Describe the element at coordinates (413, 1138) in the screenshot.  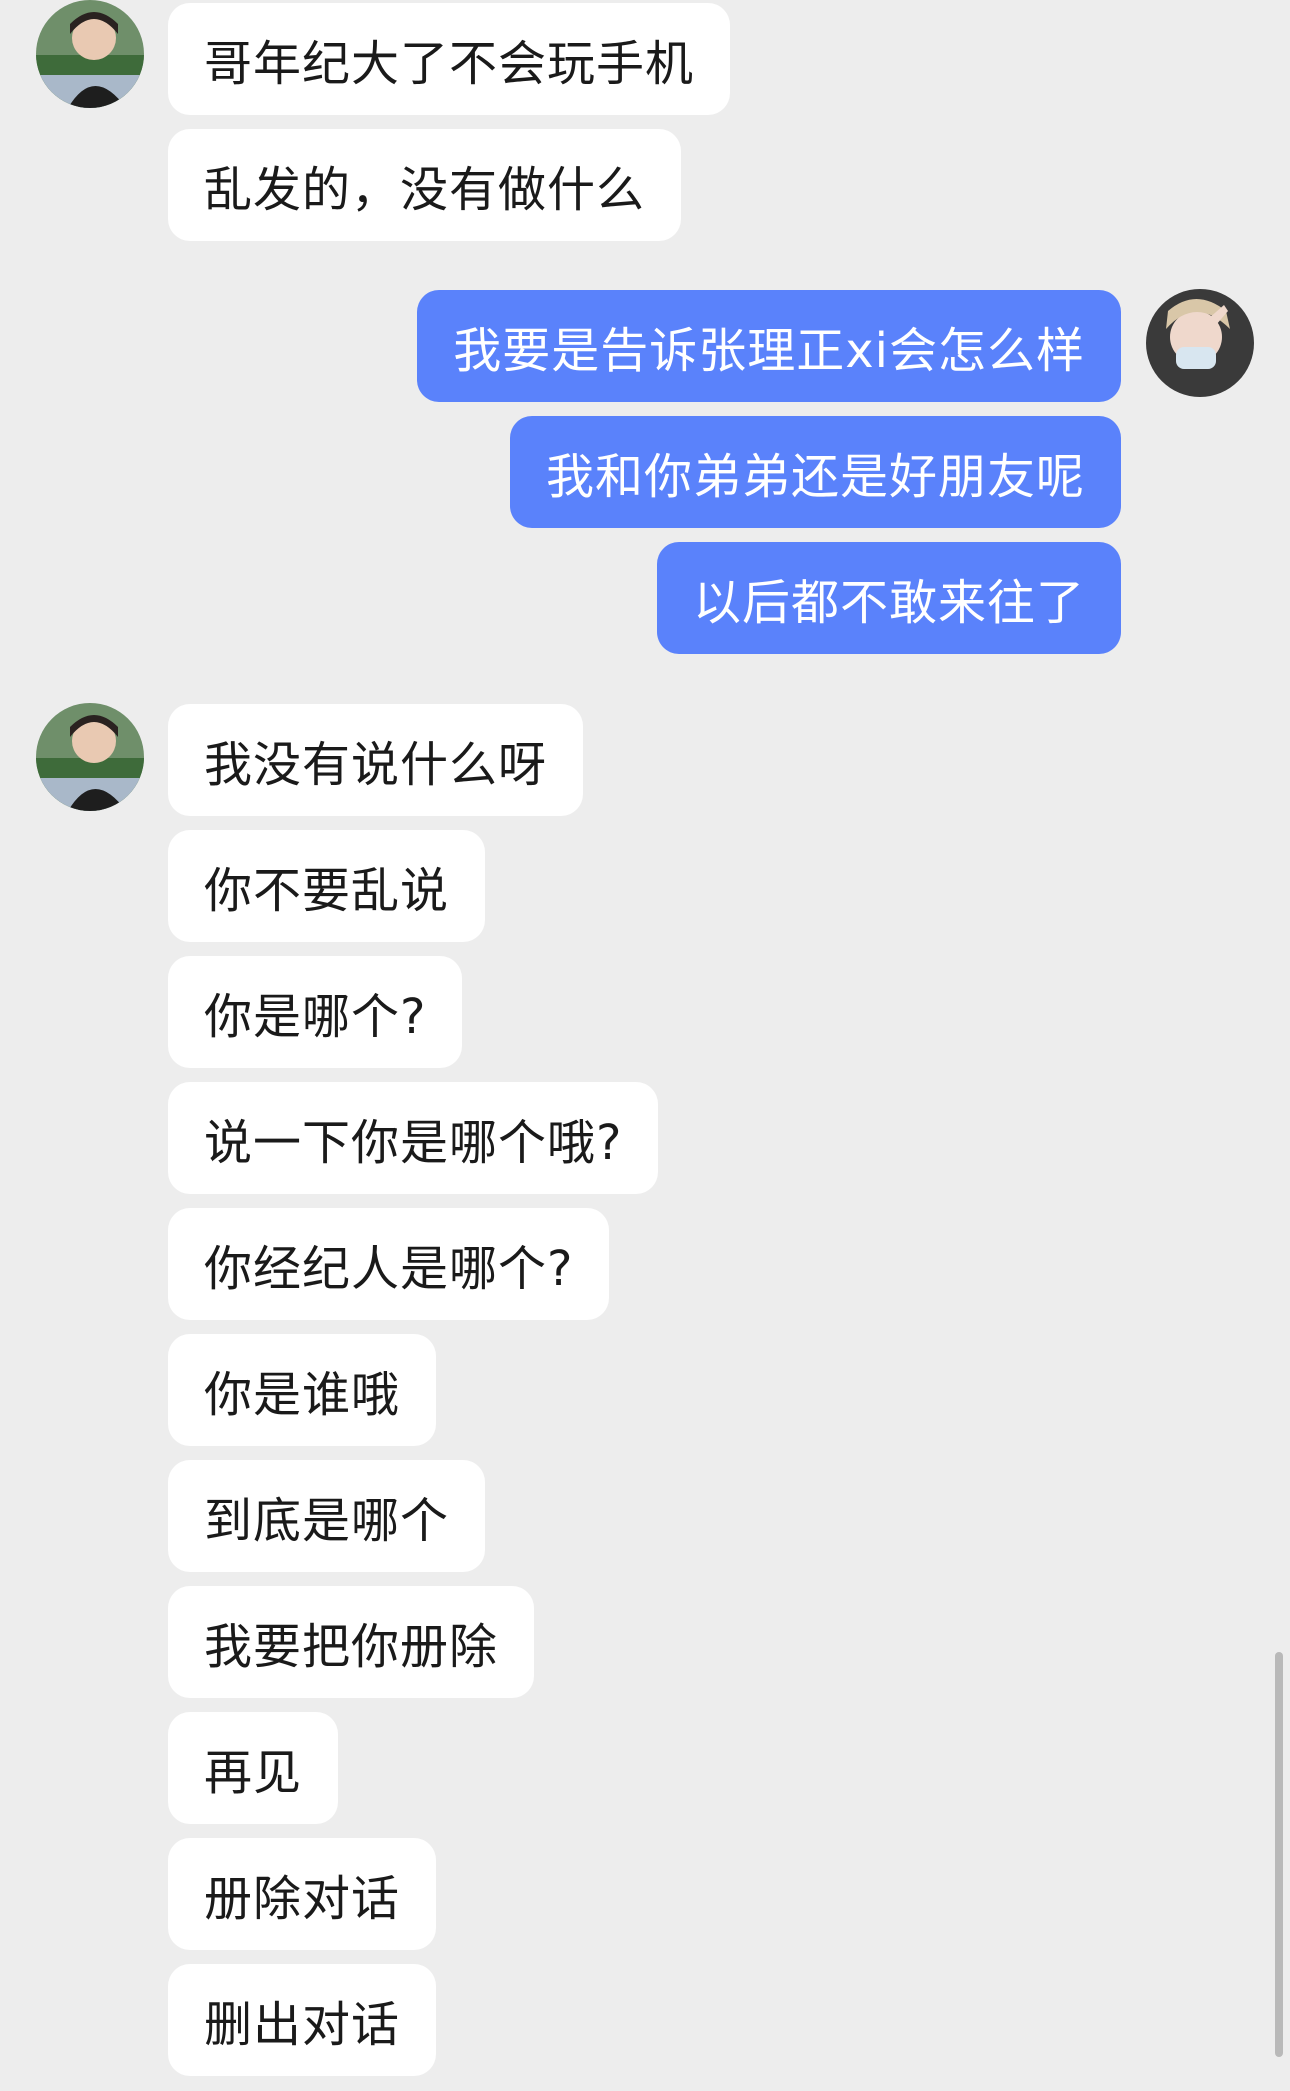
I see `incoming-message: 说一下你是哪个哦?` at that location.